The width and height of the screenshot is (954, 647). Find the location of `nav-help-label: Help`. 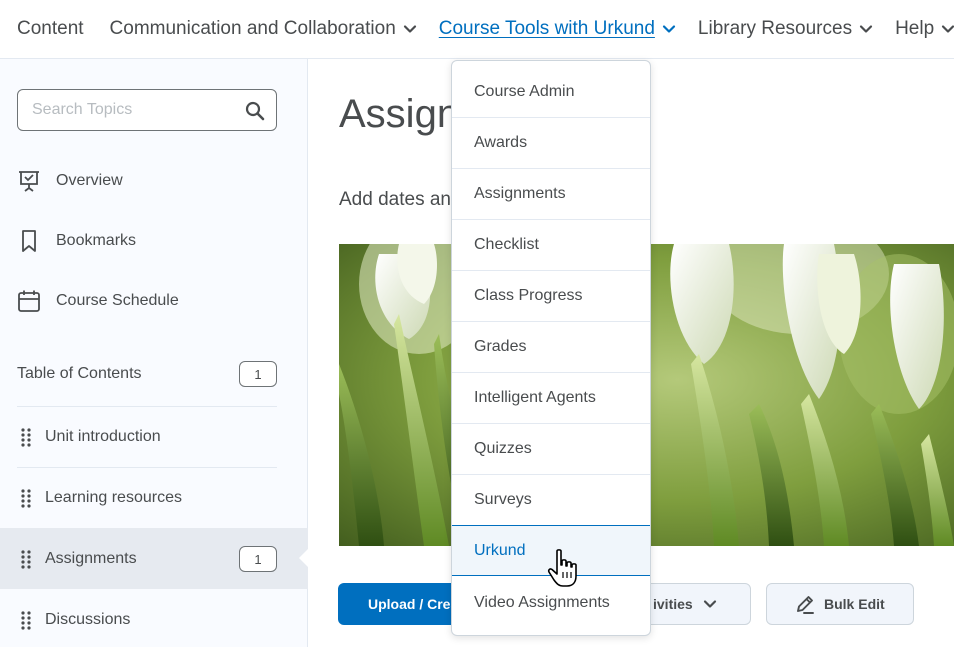

nav-help-label: Help is located at coordinates (915, 28).